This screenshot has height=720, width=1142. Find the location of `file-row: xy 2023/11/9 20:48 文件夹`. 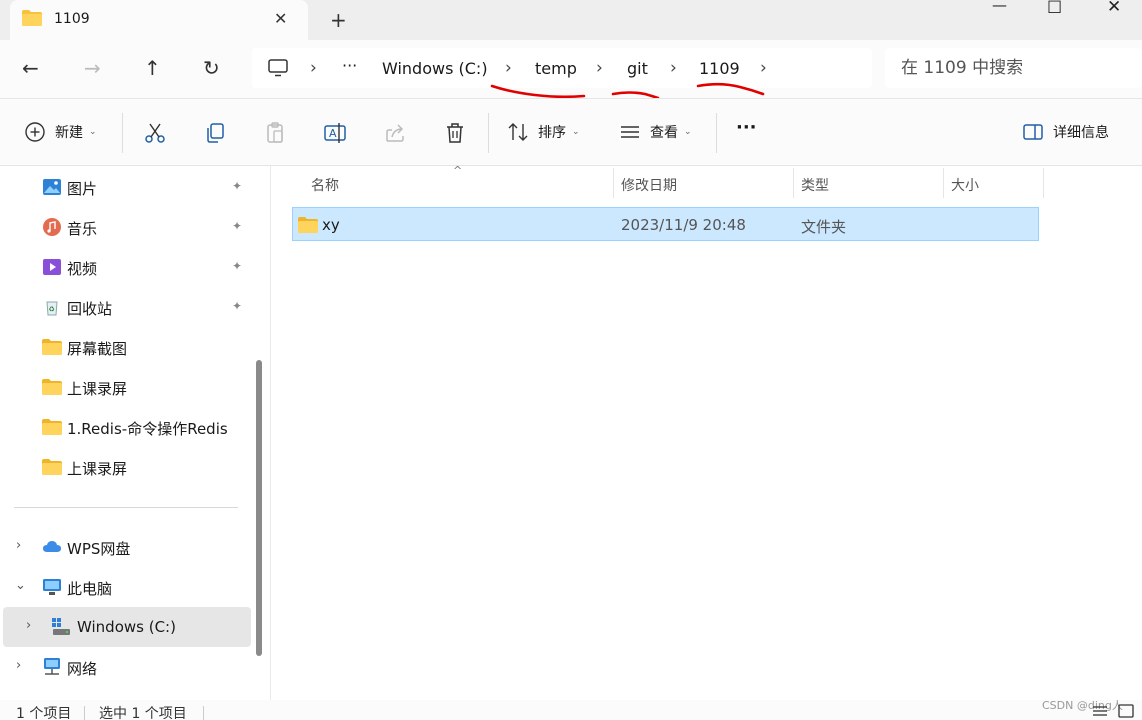

file-row: xy 2023/11/9 20:48 文件夹 is located at coordinates (665, 224).